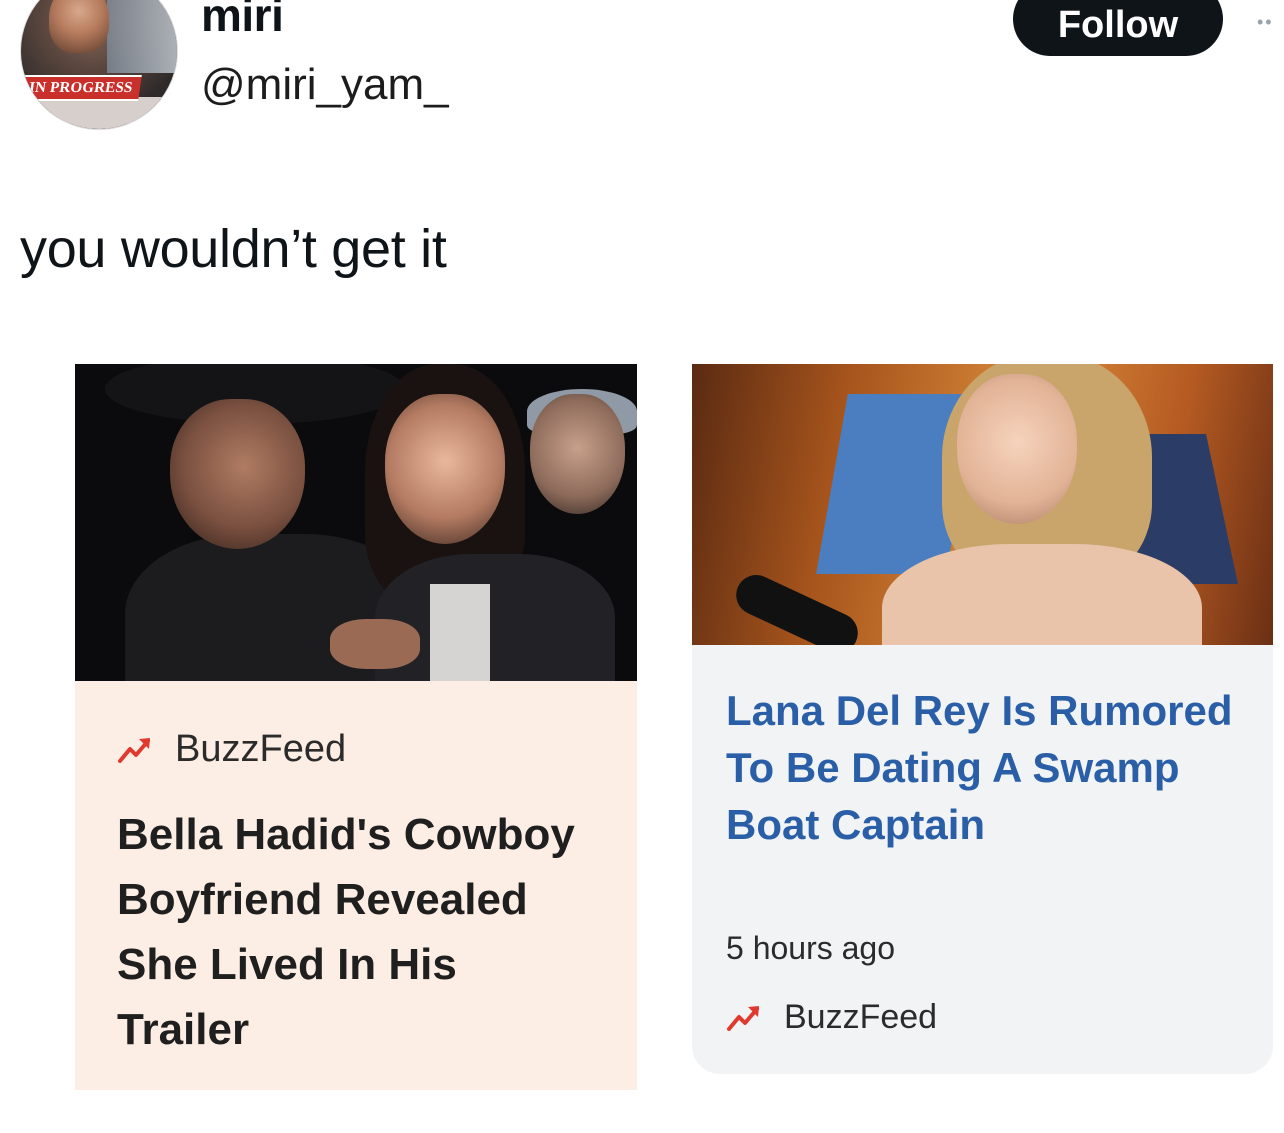 The width and height of the screenshot is (1284, 1133). What do you see at coordinates (233, 249) in the screenshot?
I see `tweet-text: you wouldn’t get it` at bounding box center [233, 249].